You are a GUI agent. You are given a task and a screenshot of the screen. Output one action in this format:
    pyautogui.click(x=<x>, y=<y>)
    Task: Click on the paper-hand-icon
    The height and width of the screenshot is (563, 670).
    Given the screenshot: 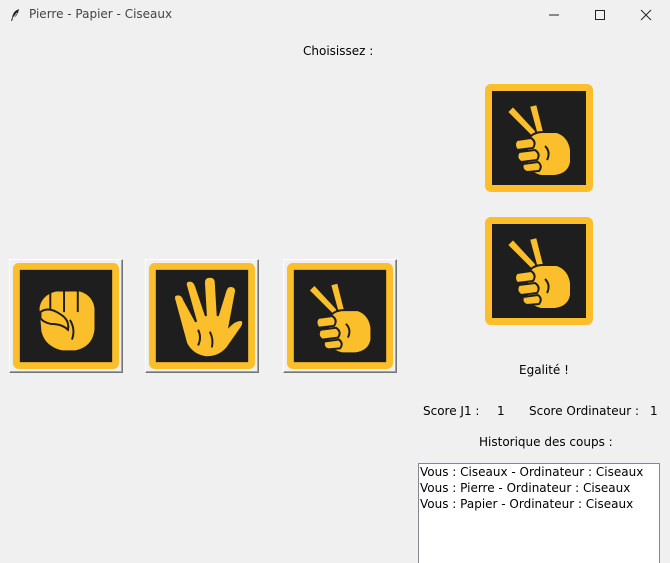 What is the action you would take?
    pyautogui.click(x=202, y=316)
    